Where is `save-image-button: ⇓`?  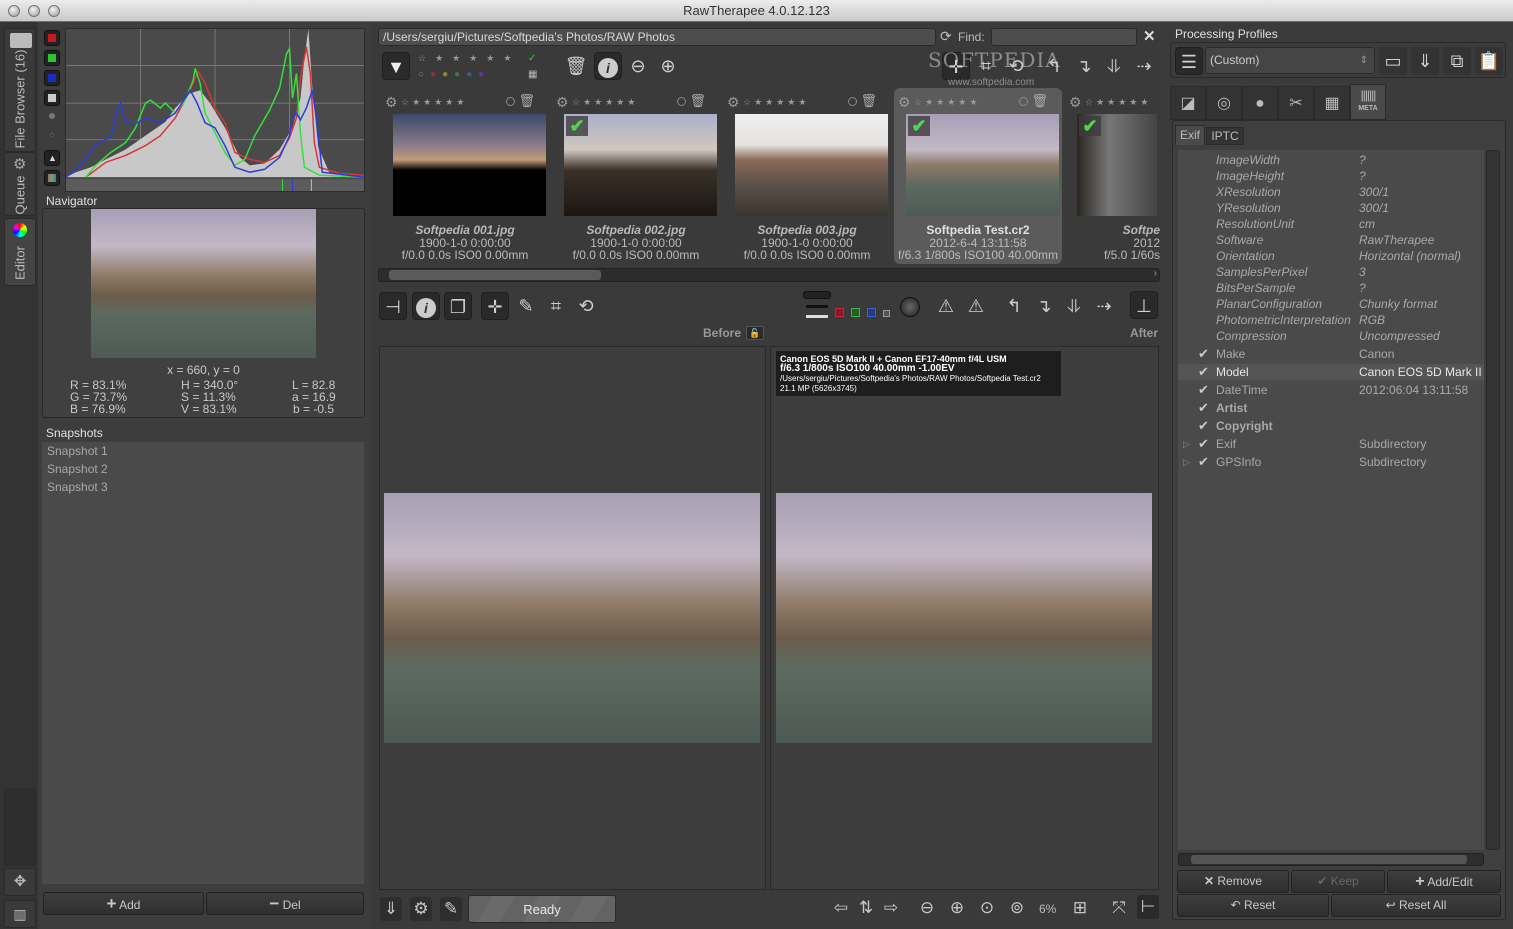 save-image-button: ⇓ is located at coordinates (391, 909).